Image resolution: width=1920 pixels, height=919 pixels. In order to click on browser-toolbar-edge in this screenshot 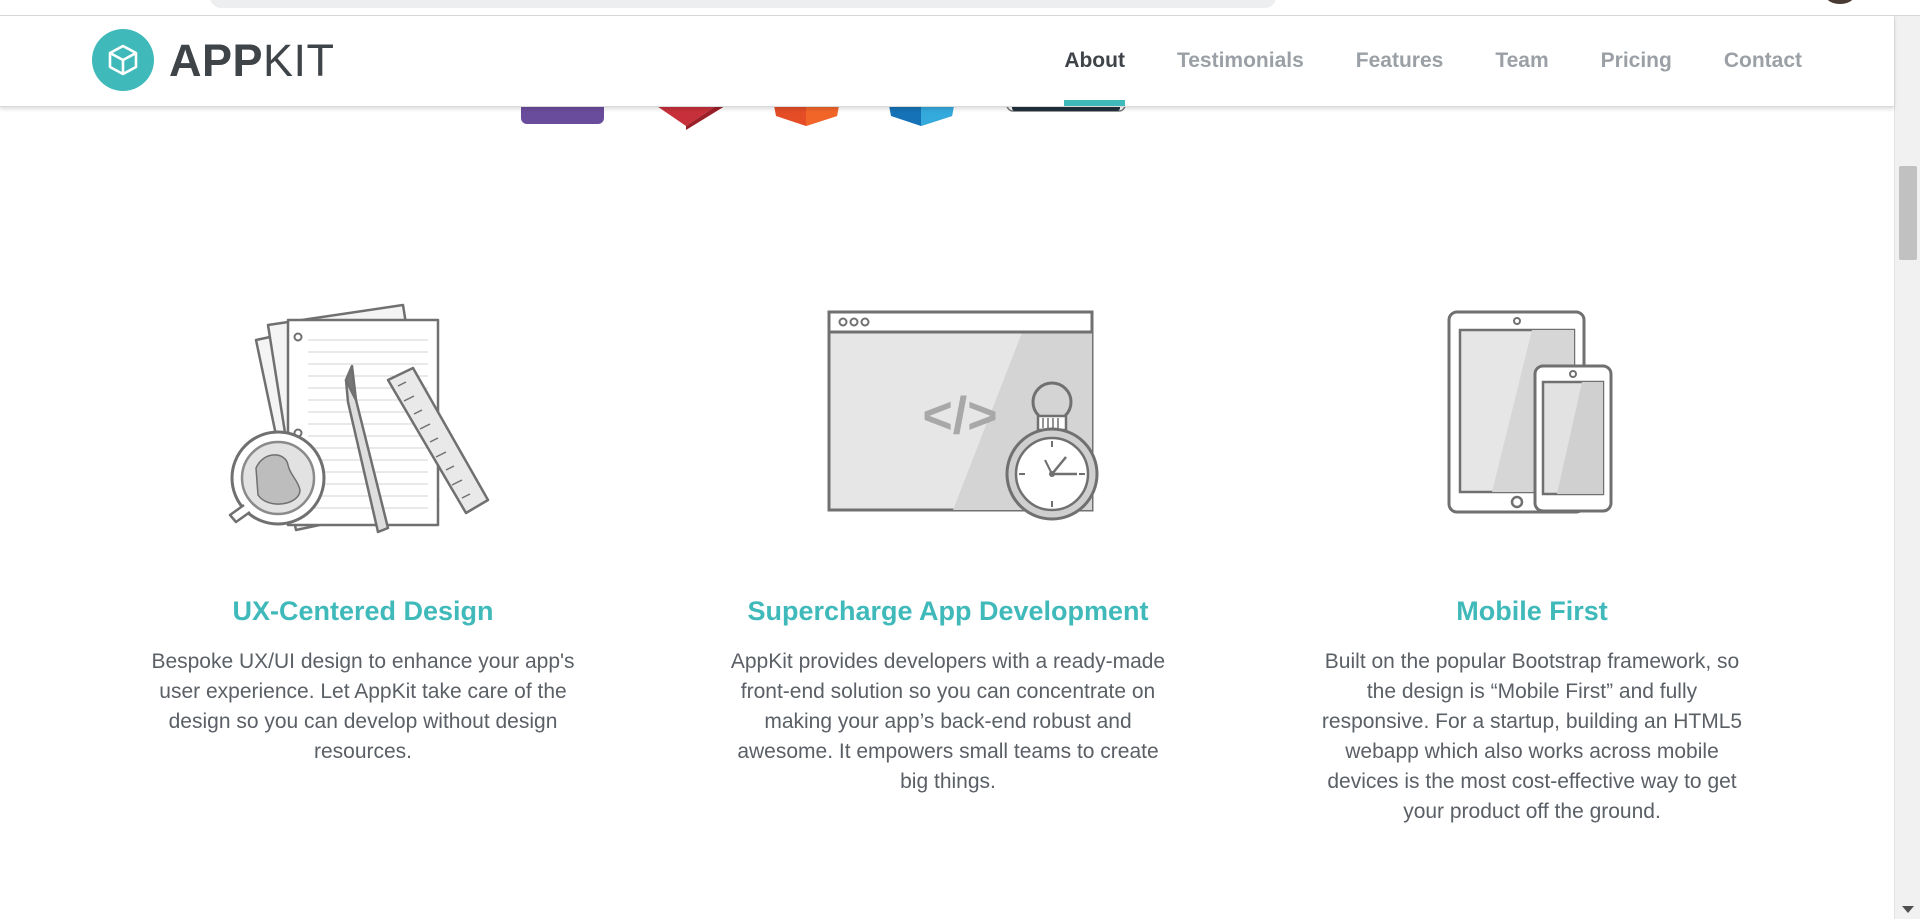, I will do `click(960, 8)`.